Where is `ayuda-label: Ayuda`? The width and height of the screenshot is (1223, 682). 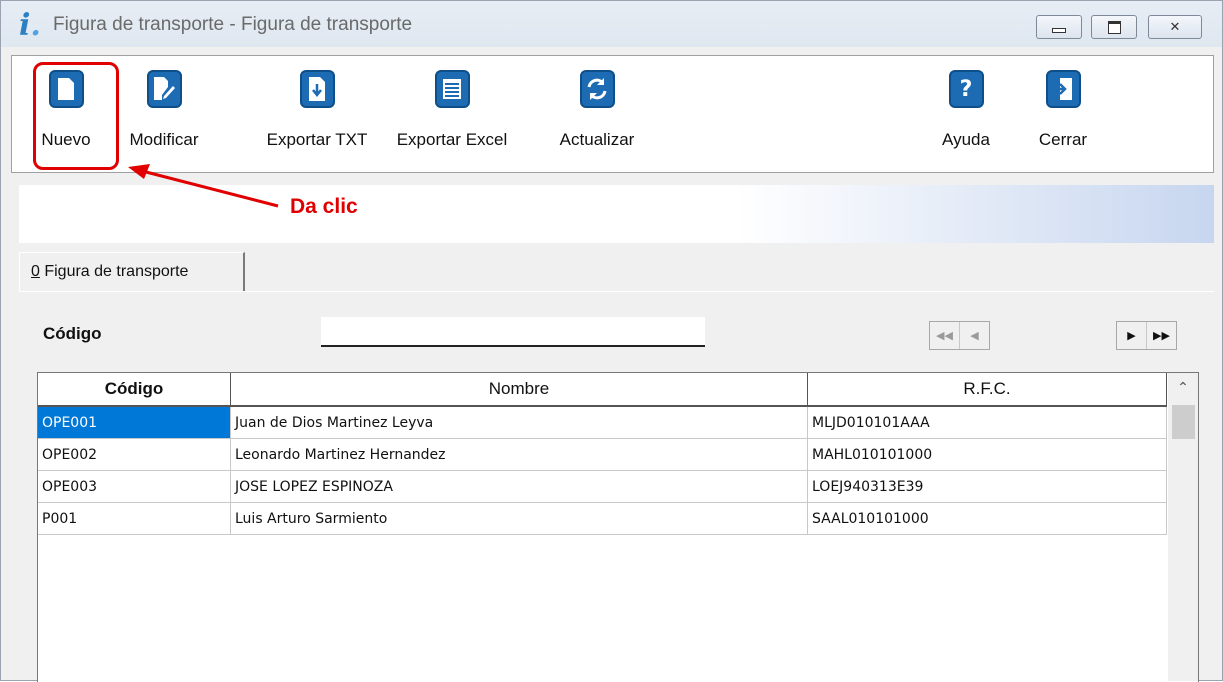
ayuda-label: Ayuda is located at coordinates (966, 139).